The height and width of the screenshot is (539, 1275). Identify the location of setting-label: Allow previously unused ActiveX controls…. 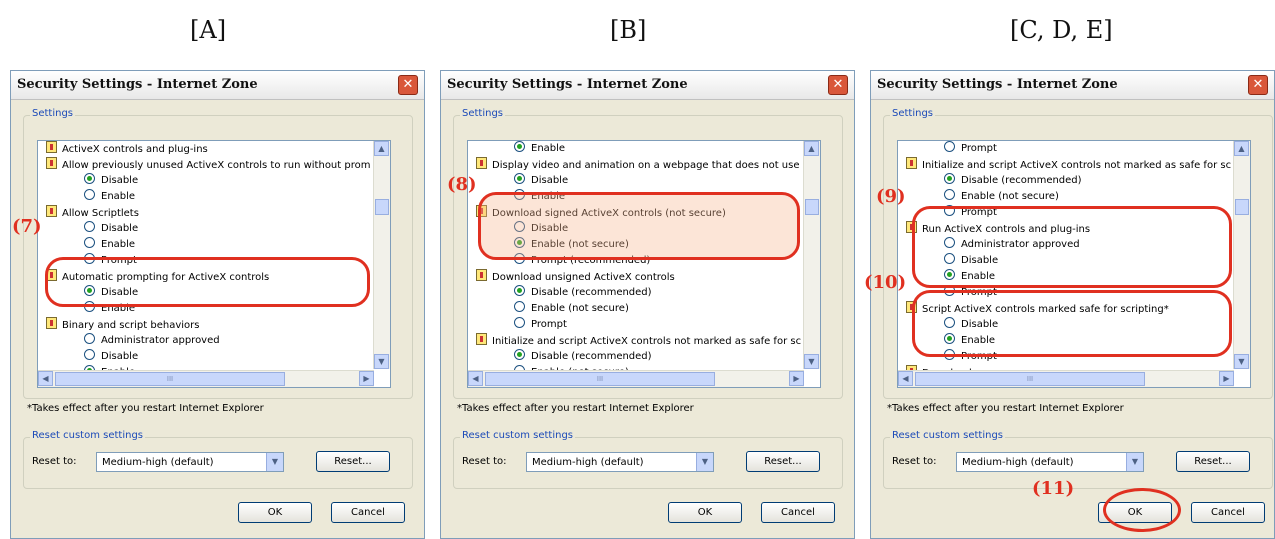
(216, 165).